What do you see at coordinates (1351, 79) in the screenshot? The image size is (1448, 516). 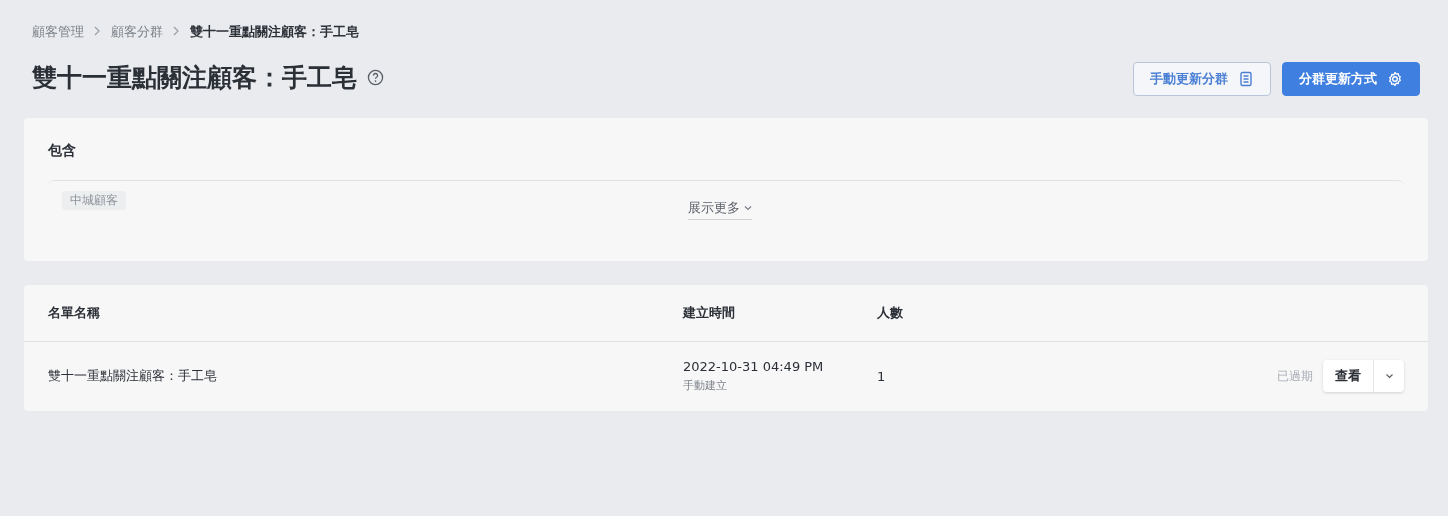 I see `update-method-button: 分群更新方式` at bounding box center [1351, 79].